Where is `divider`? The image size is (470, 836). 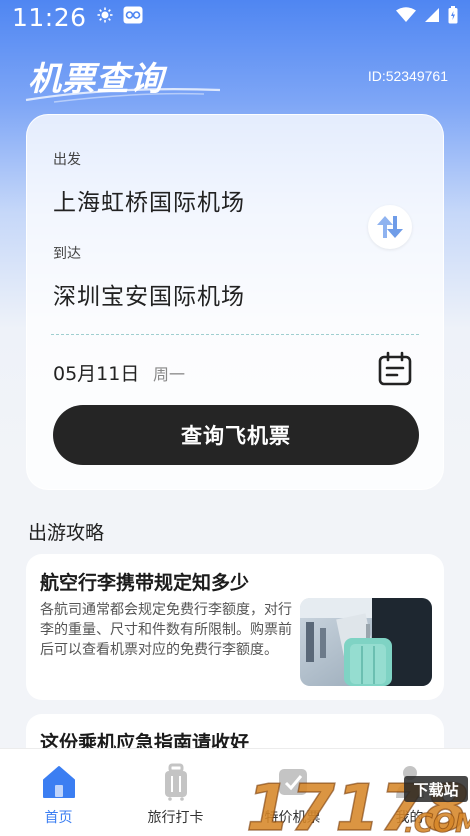 divider is located at coordinates (235, 334).